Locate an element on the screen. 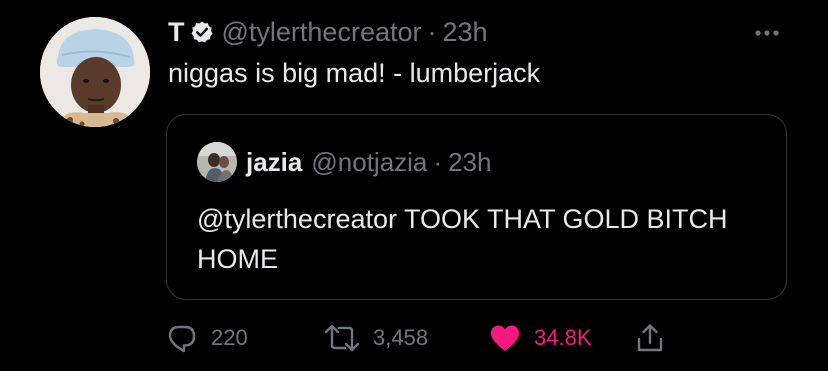  heart-icon is located at coordinates (505, 338).